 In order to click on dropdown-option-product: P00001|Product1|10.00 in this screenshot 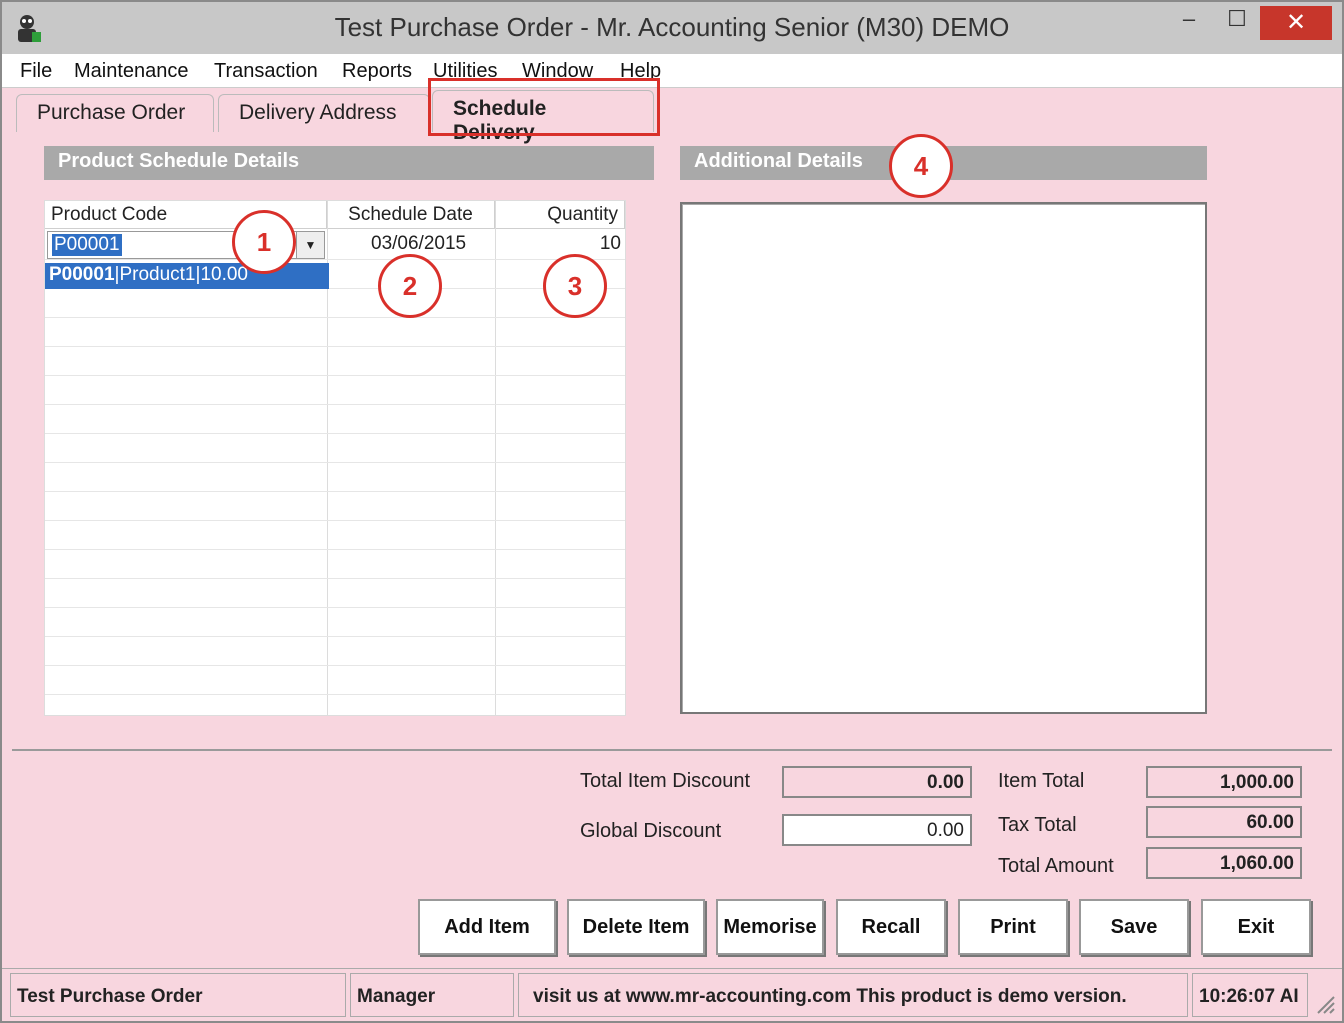, I will do `click(187, 276)`.